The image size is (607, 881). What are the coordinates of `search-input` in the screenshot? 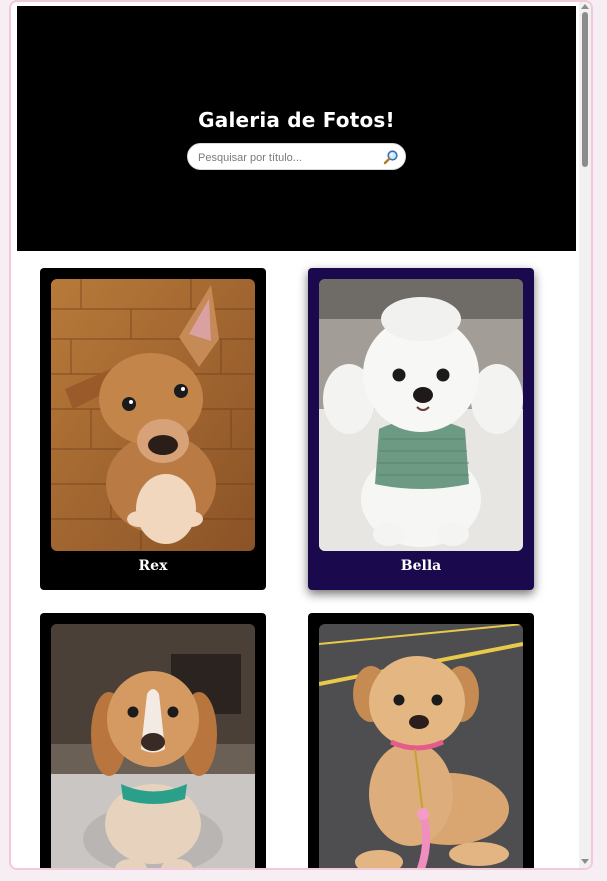 It's located at (288, 158).